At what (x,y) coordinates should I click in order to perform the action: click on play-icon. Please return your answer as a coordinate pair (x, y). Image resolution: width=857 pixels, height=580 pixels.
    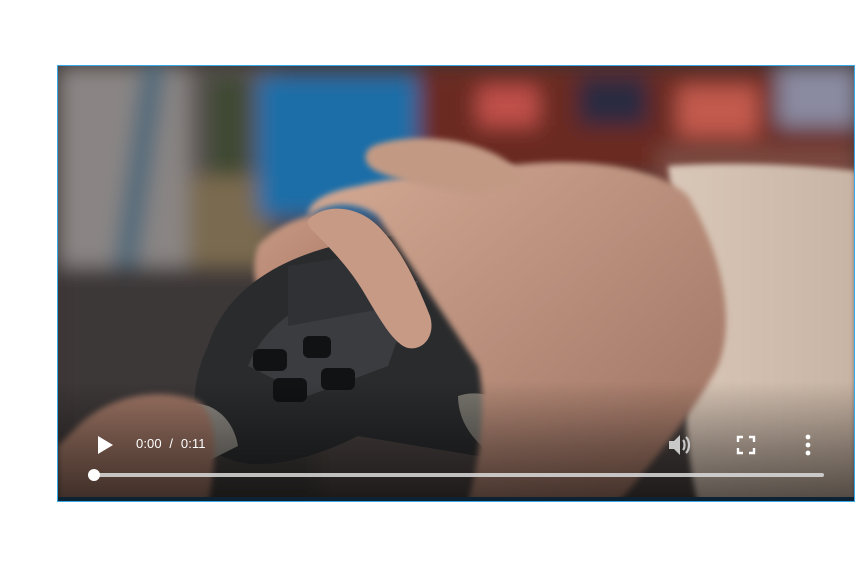
    Looking at the image, I should click on (105, 445).